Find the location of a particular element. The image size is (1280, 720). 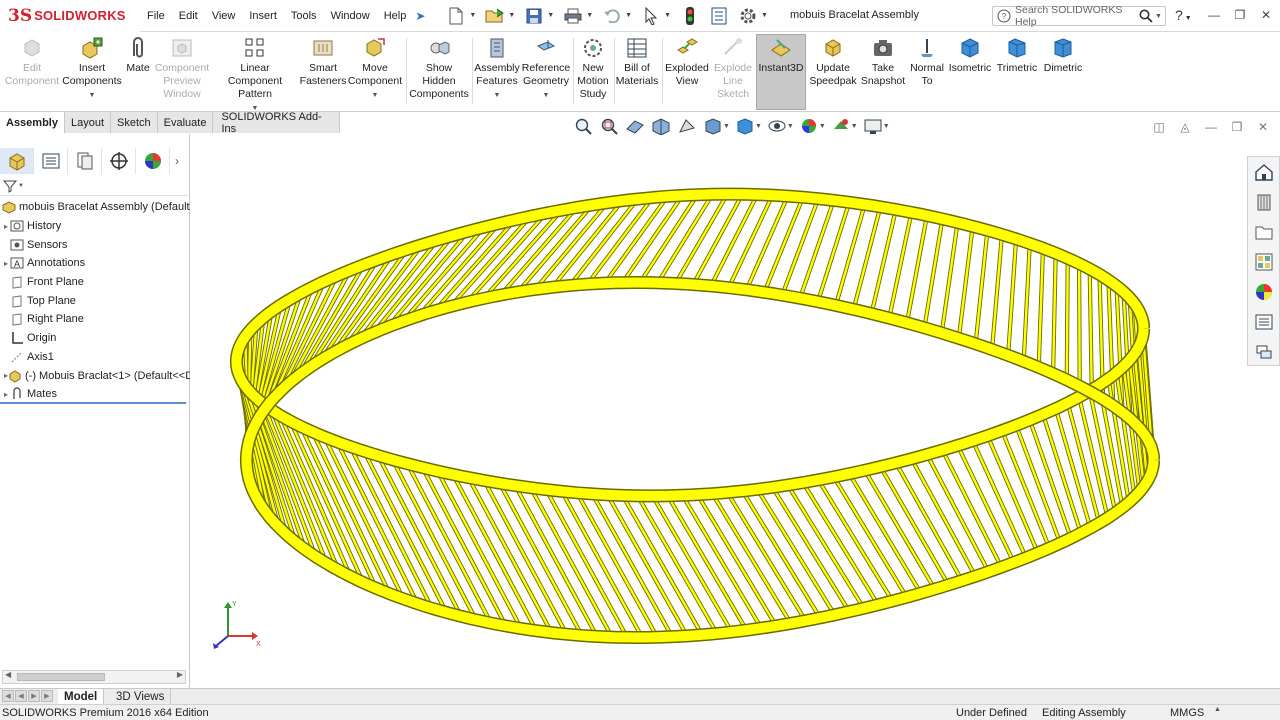

trimetric-button: Trimetric is located at coordinates (1017, 55).